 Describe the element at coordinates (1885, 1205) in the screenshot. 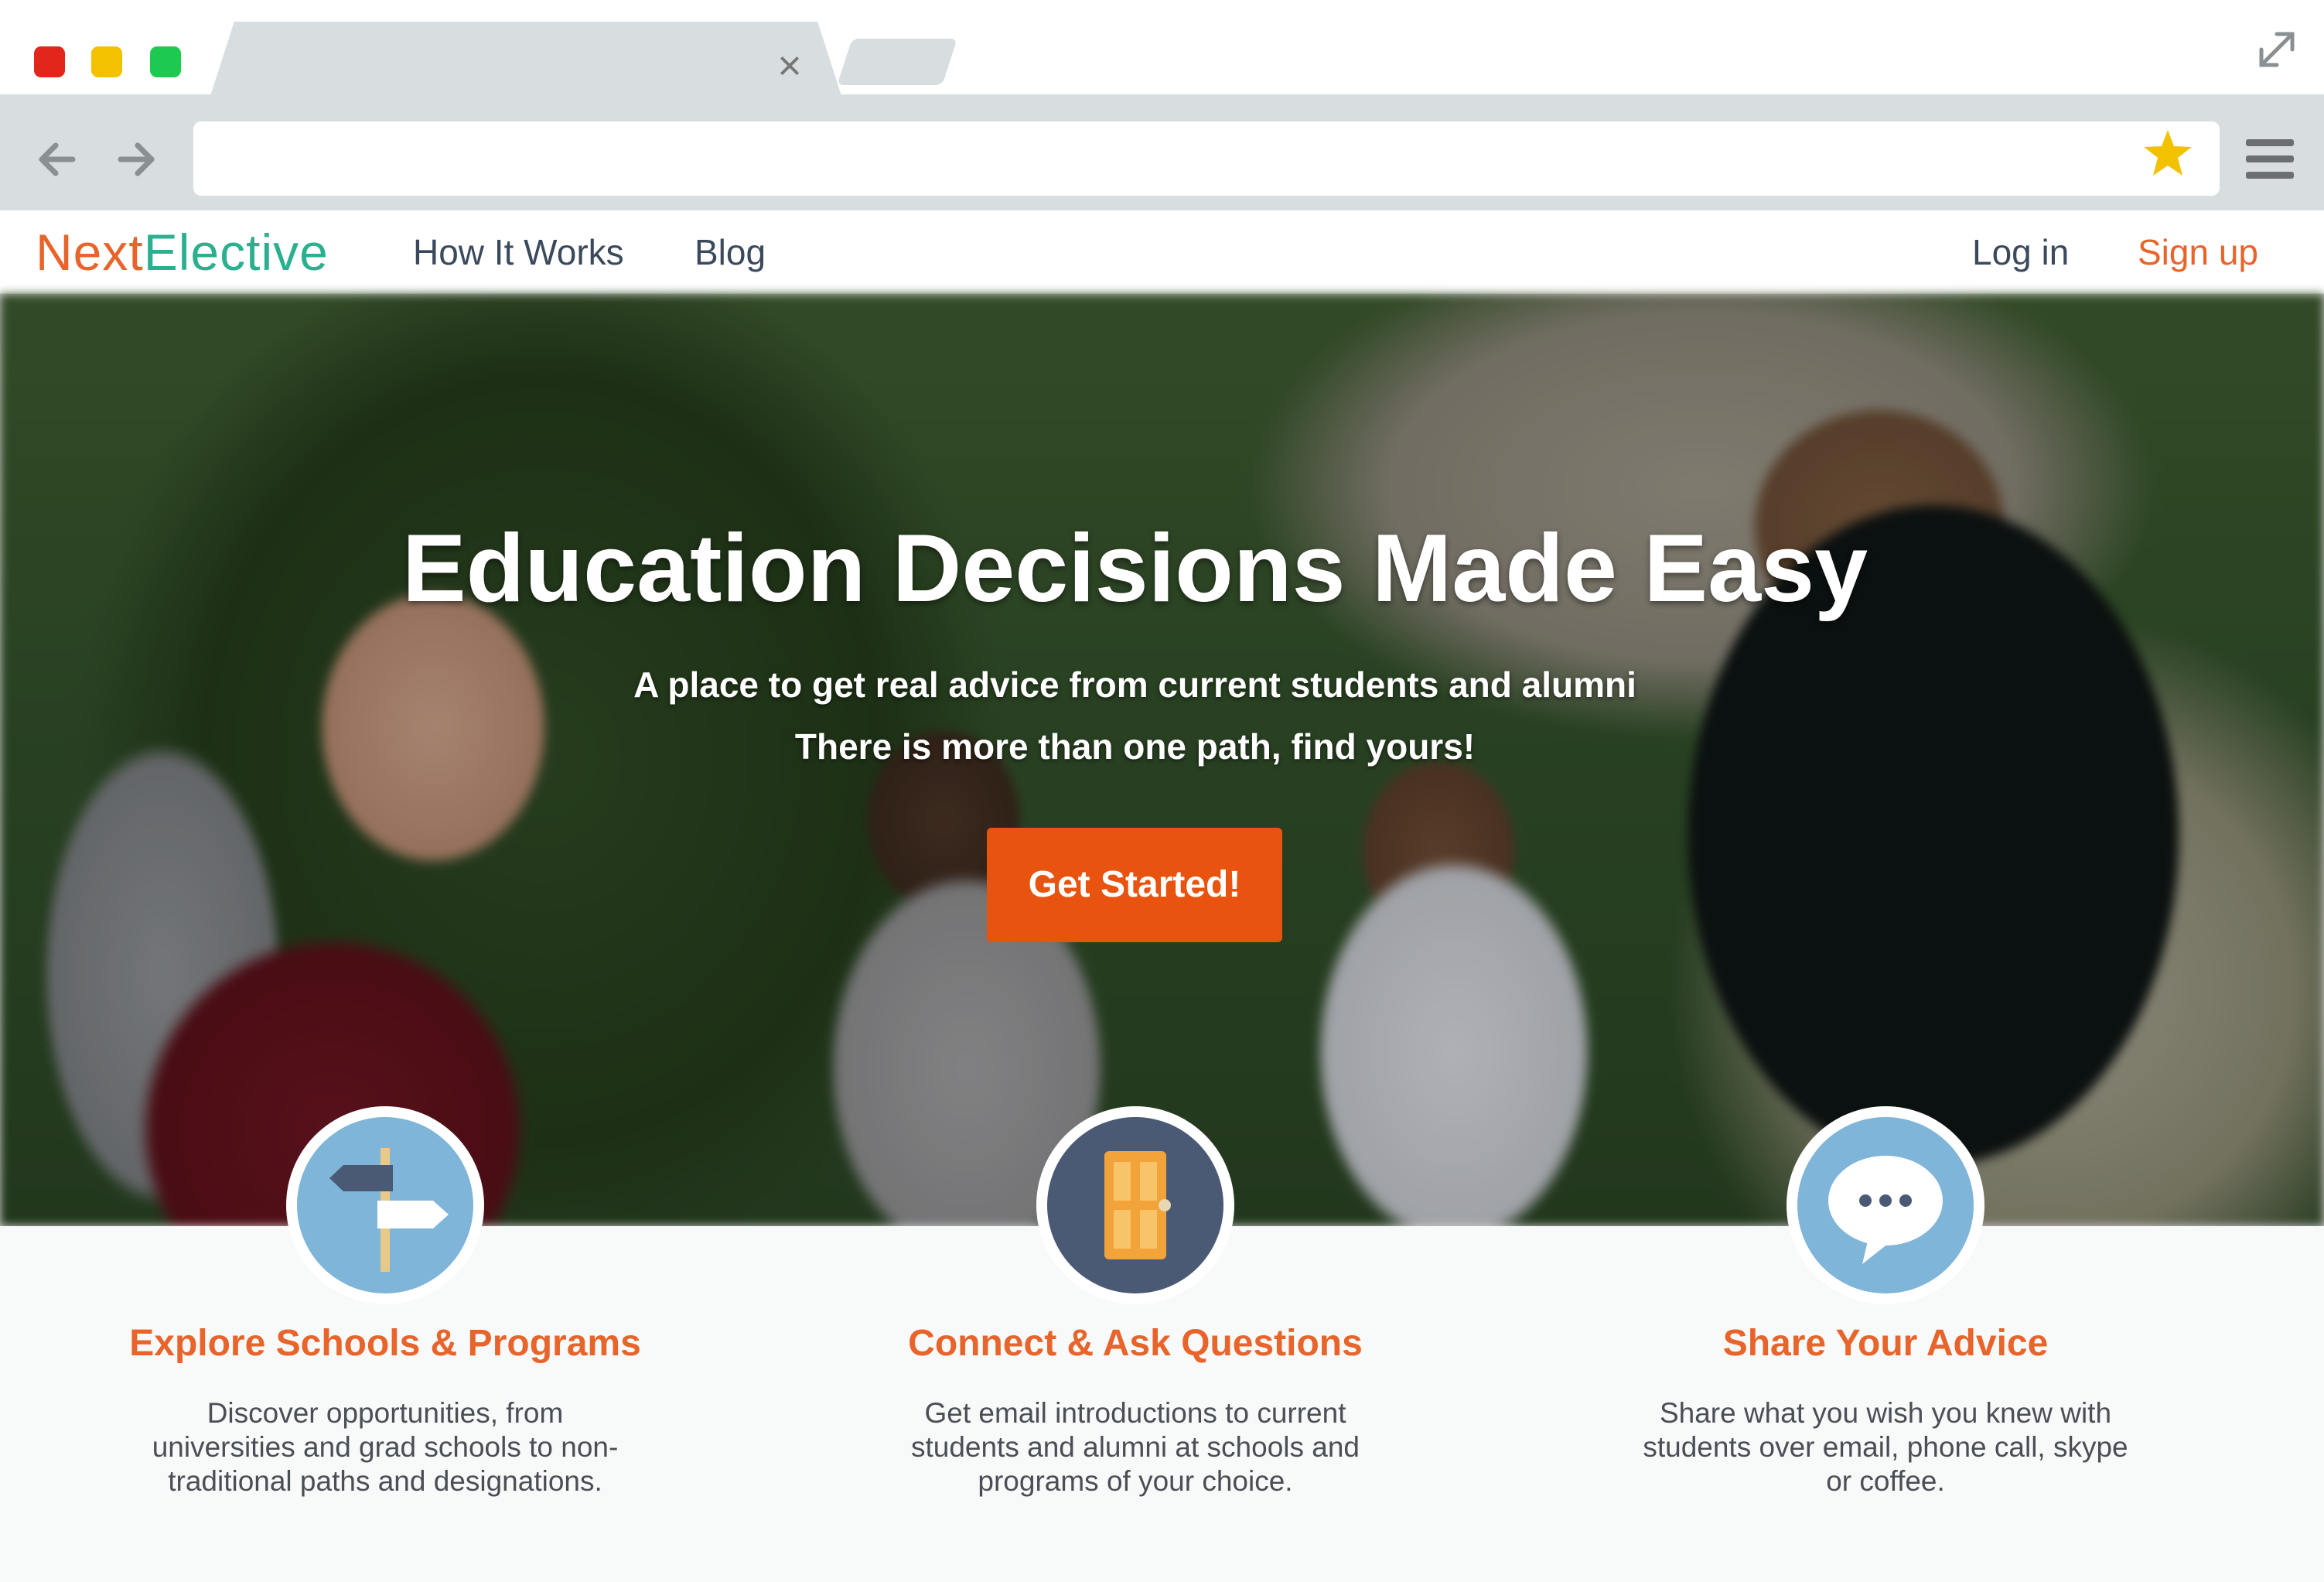

I see `speech-bubble-icon` at that location.